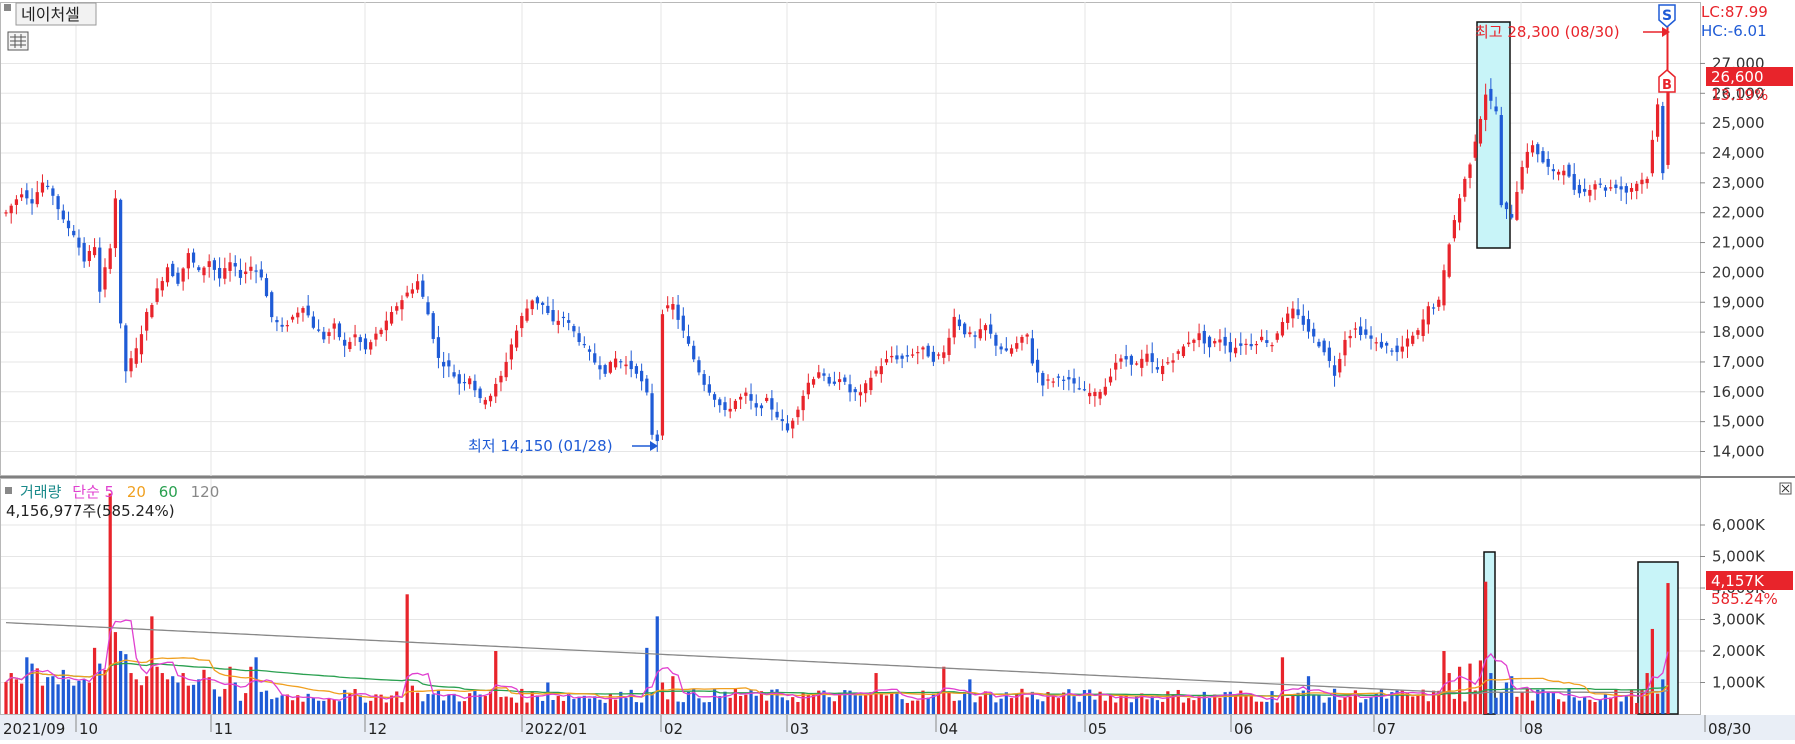 The height and width of the screenshot is (744, 1795). I want to click on legend-ma120: 120, so click(205, 492).